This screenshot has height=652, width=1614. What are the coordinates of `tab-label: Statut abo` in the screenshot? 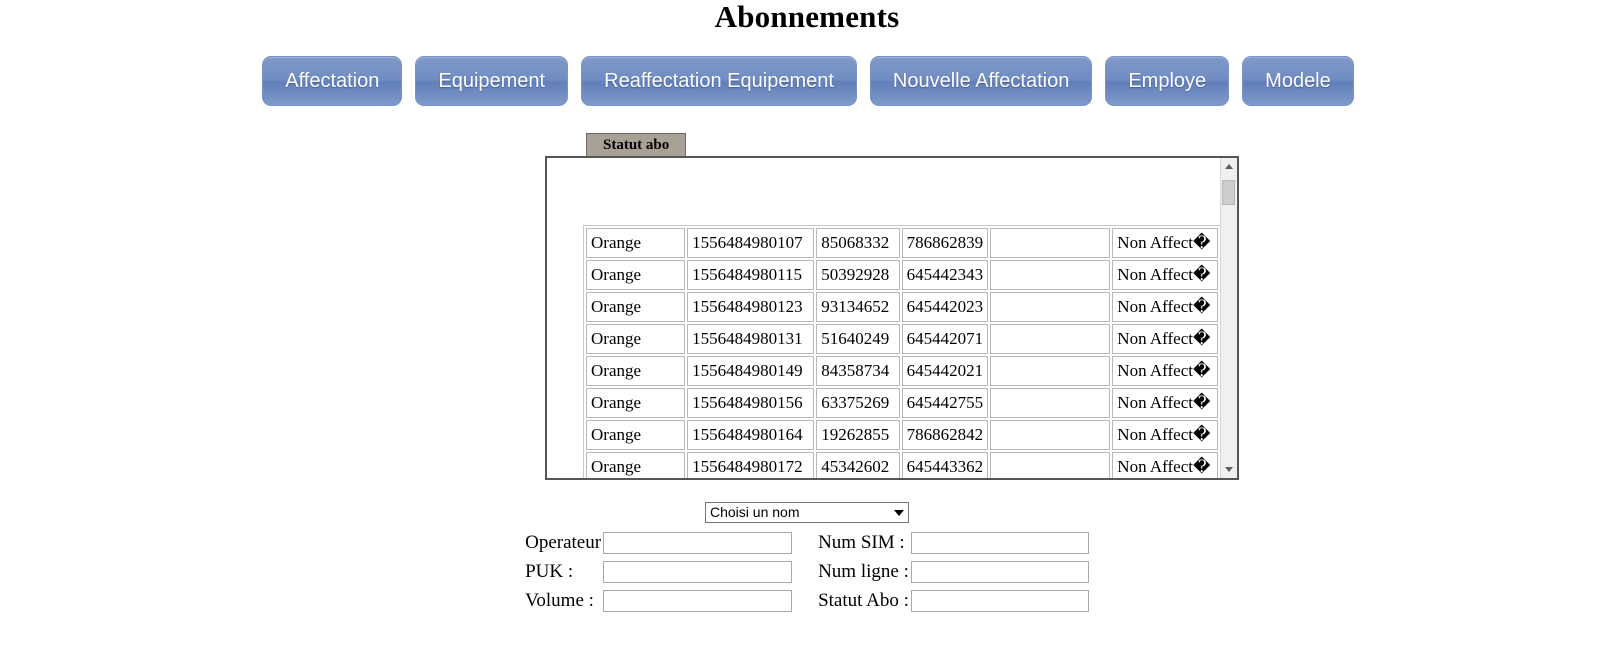 It's located at (636, 144).